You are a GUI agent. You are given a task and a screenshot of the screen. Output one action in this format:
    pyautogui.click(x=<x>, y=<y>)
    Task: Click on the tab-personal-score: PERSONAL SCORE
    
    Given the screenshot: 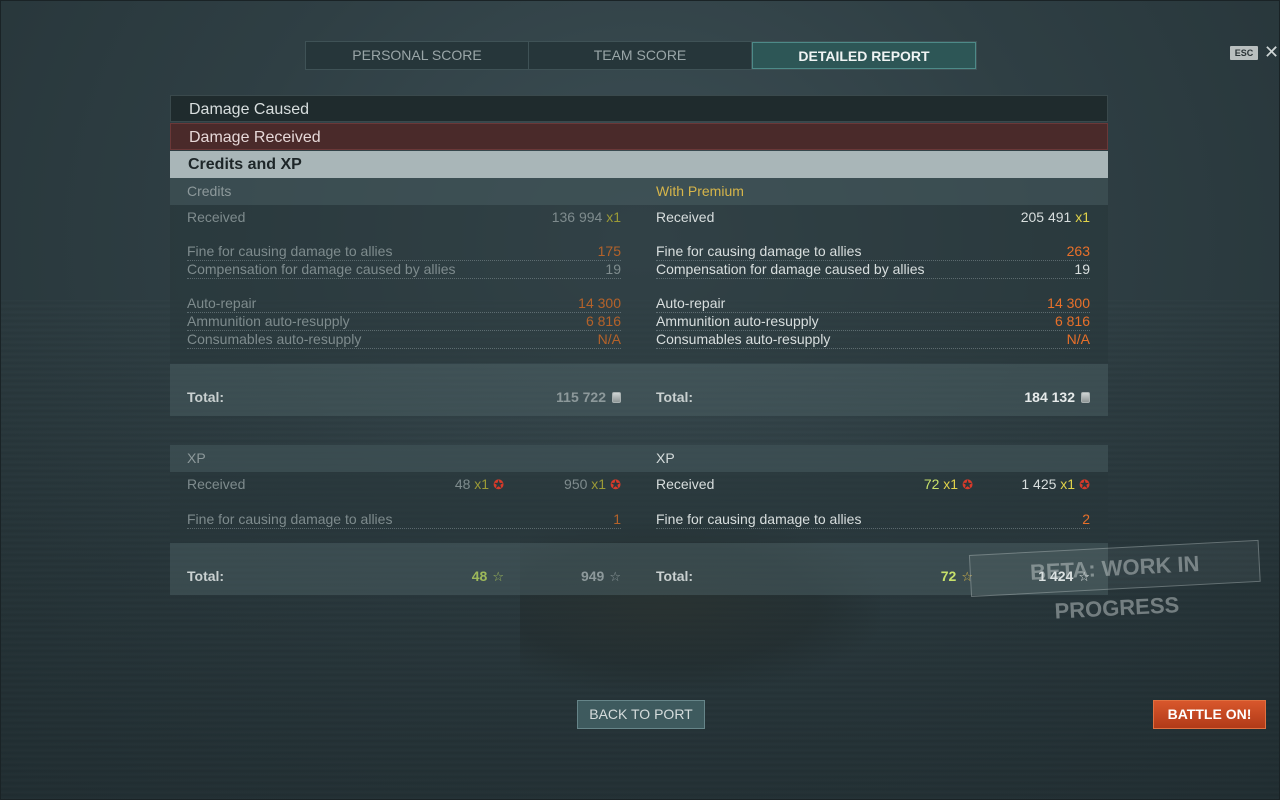 What is the action you would take?
    pyautogui.click(x=417, y=55)
    